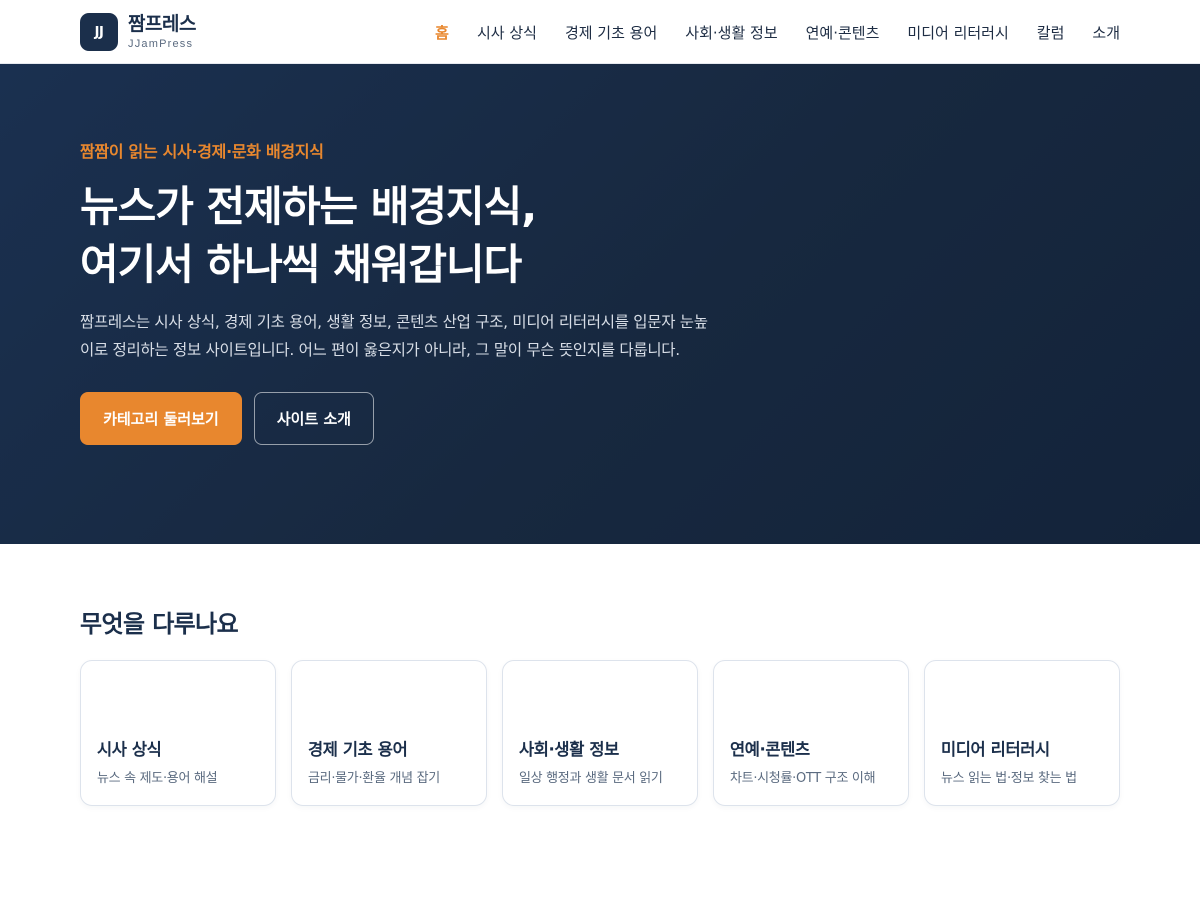 This screenshot has width=1200, height=900. What do you see at coordinates (99, 32) in the screenshot?
I see `logo-mark: JJ` at bounding box center [99, 32].